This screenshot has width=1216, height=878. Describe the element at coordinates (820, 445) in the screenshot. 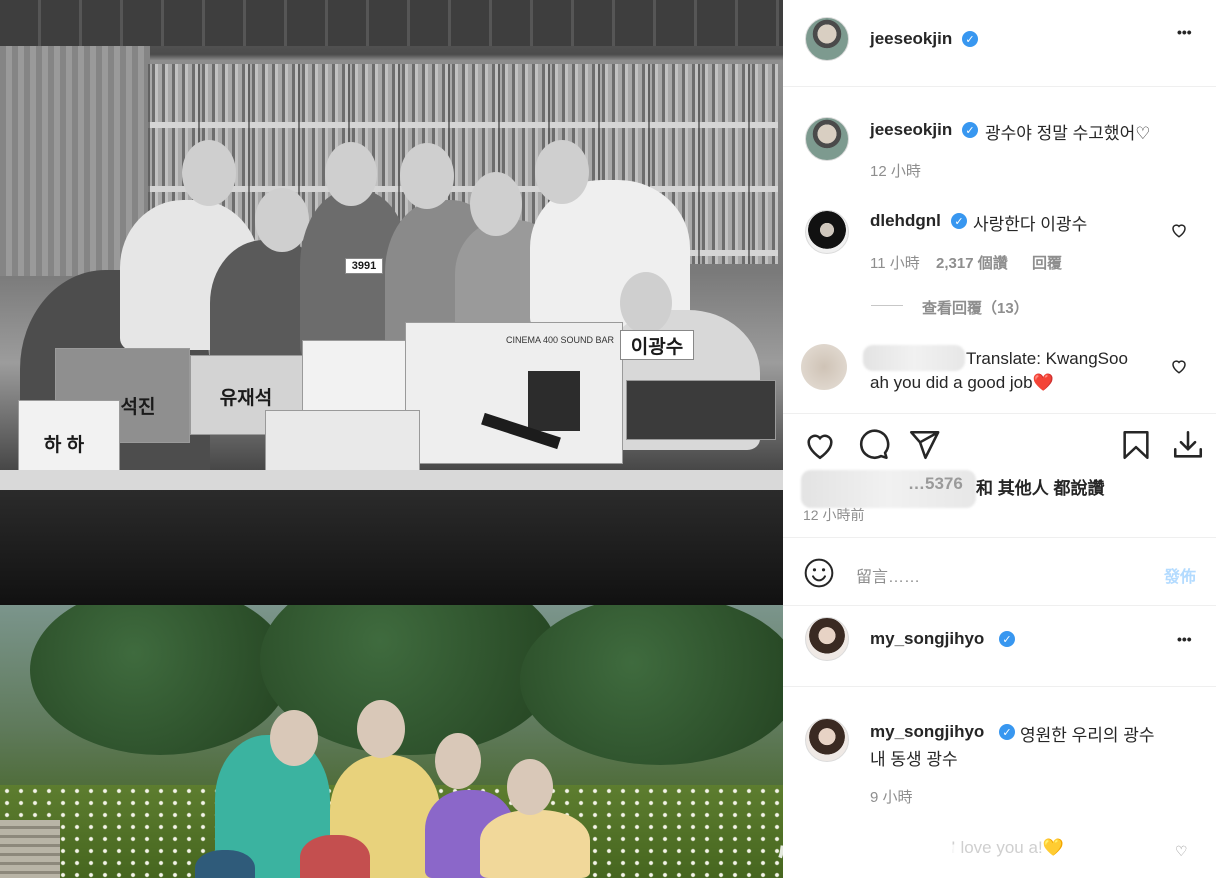

I see `like-heart-icon` at that location.